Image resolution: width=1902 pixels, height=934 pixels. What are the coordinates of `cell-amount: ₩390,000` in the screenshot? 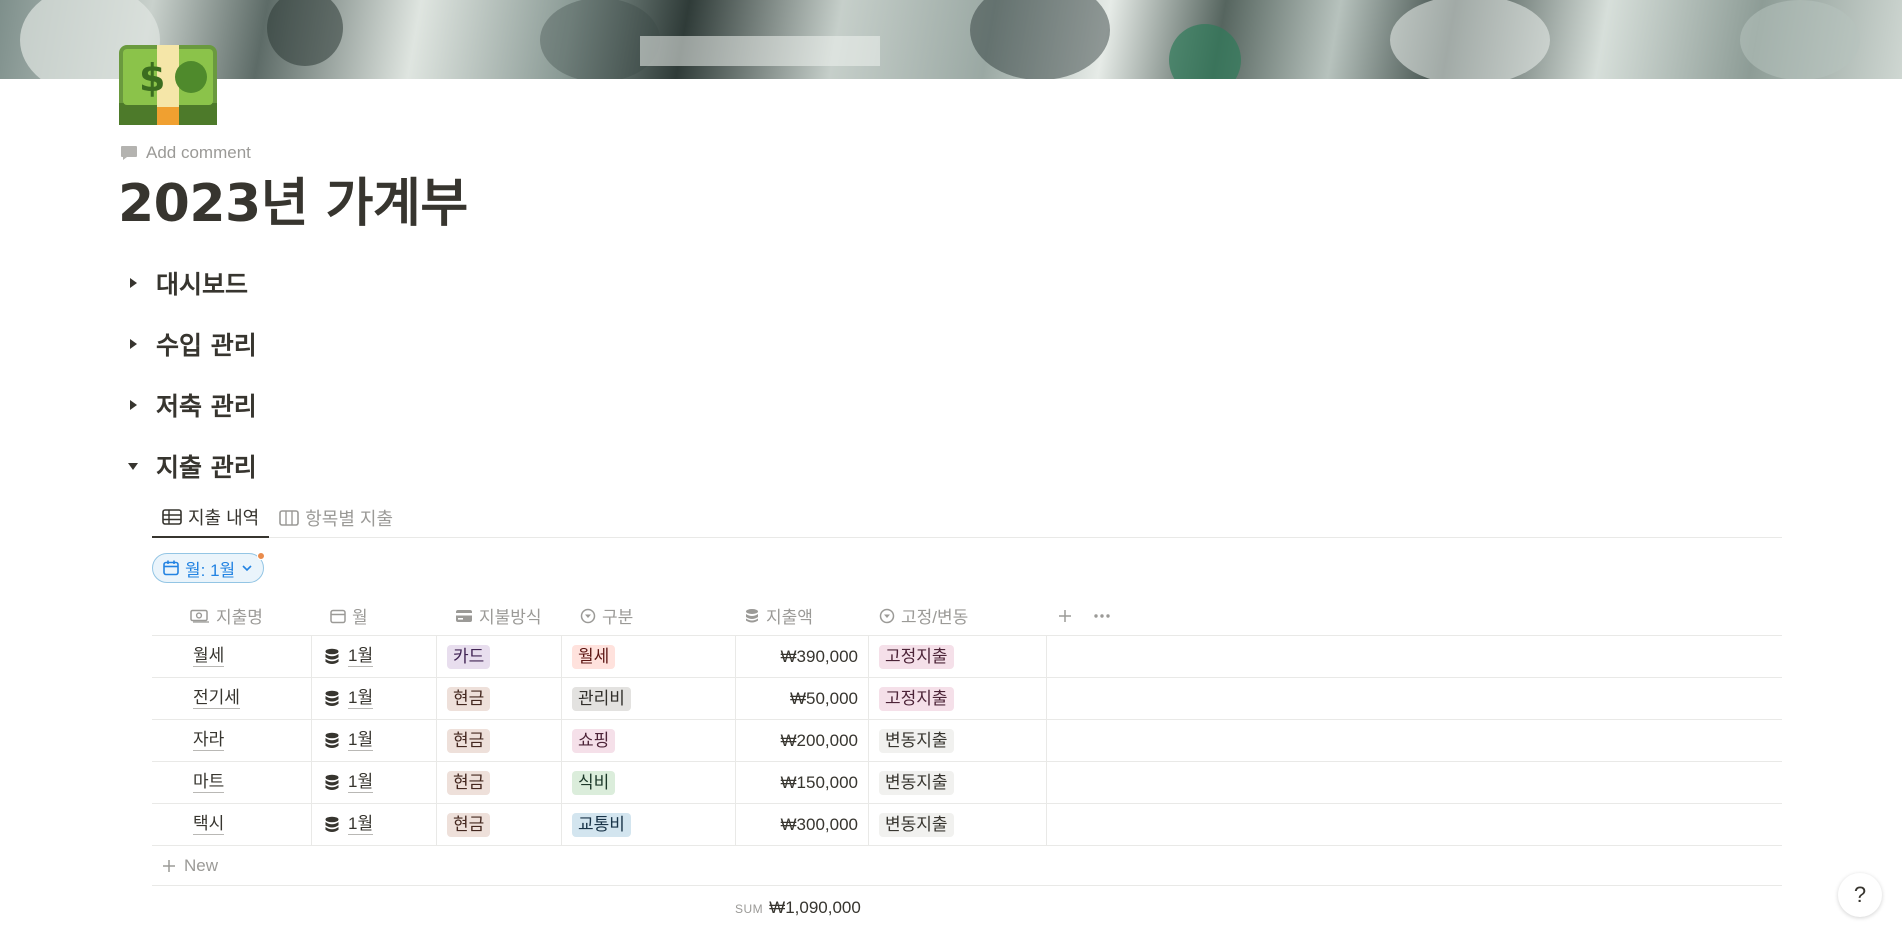 It's located at (802, 656).